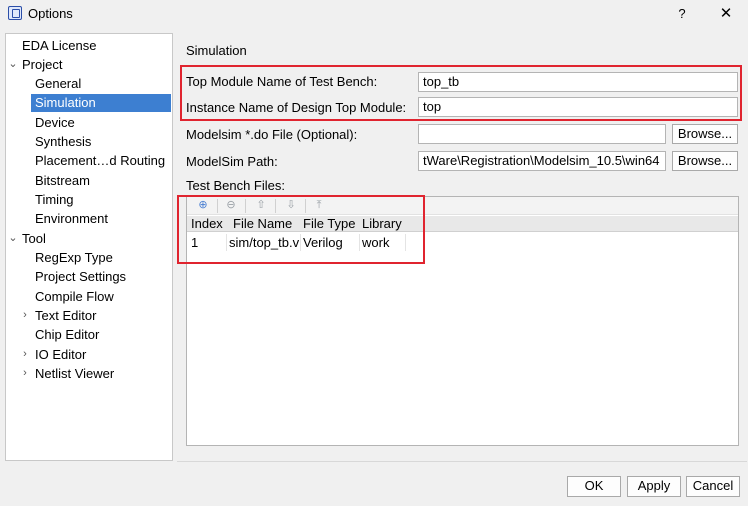 The image size is (748, 506). I want to click on tree-item-environment: Environment, so click(71, 219).